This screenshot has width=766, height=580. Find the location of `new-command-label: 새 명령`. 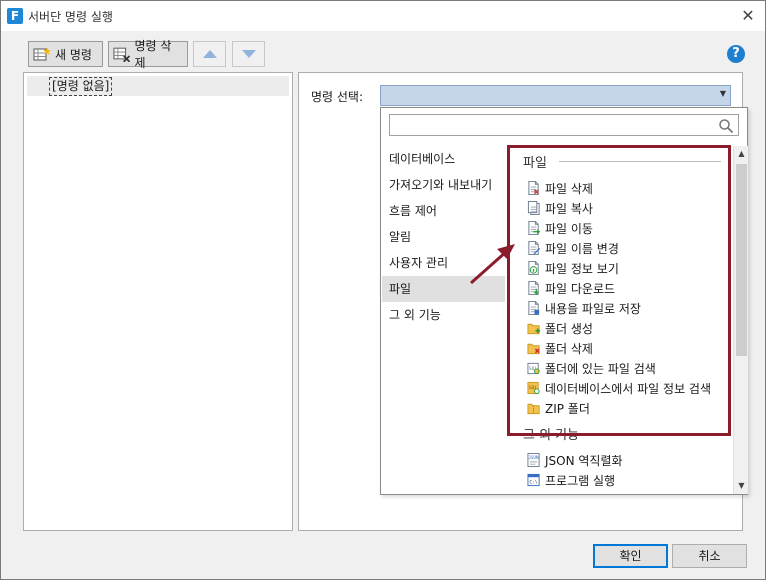

new-command-label: 새 명령 is located at coordinates (73, 54).